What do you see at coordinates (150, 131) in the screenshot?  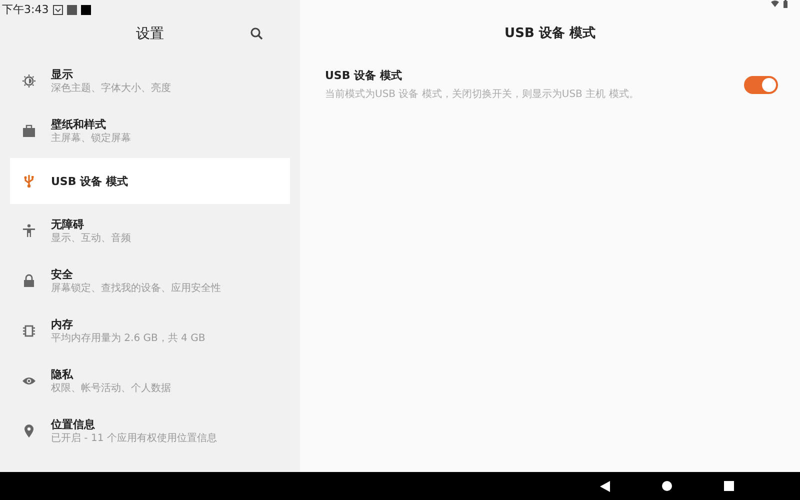 I see `sidebar-item: 壁纸和样式 主屏幕、锁定屏幕` at bounding box center [150, 131].